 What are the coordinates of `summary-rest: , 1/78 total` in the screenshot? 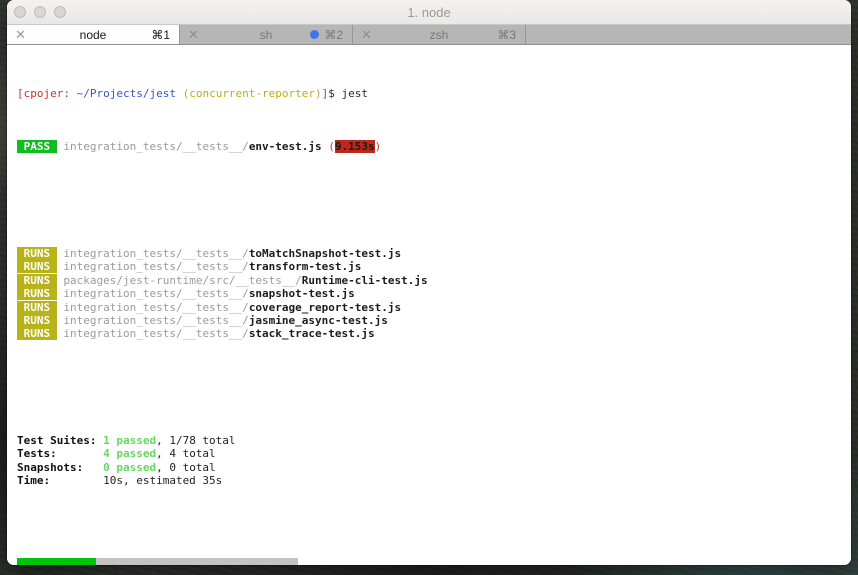 It's located at (196, 440).